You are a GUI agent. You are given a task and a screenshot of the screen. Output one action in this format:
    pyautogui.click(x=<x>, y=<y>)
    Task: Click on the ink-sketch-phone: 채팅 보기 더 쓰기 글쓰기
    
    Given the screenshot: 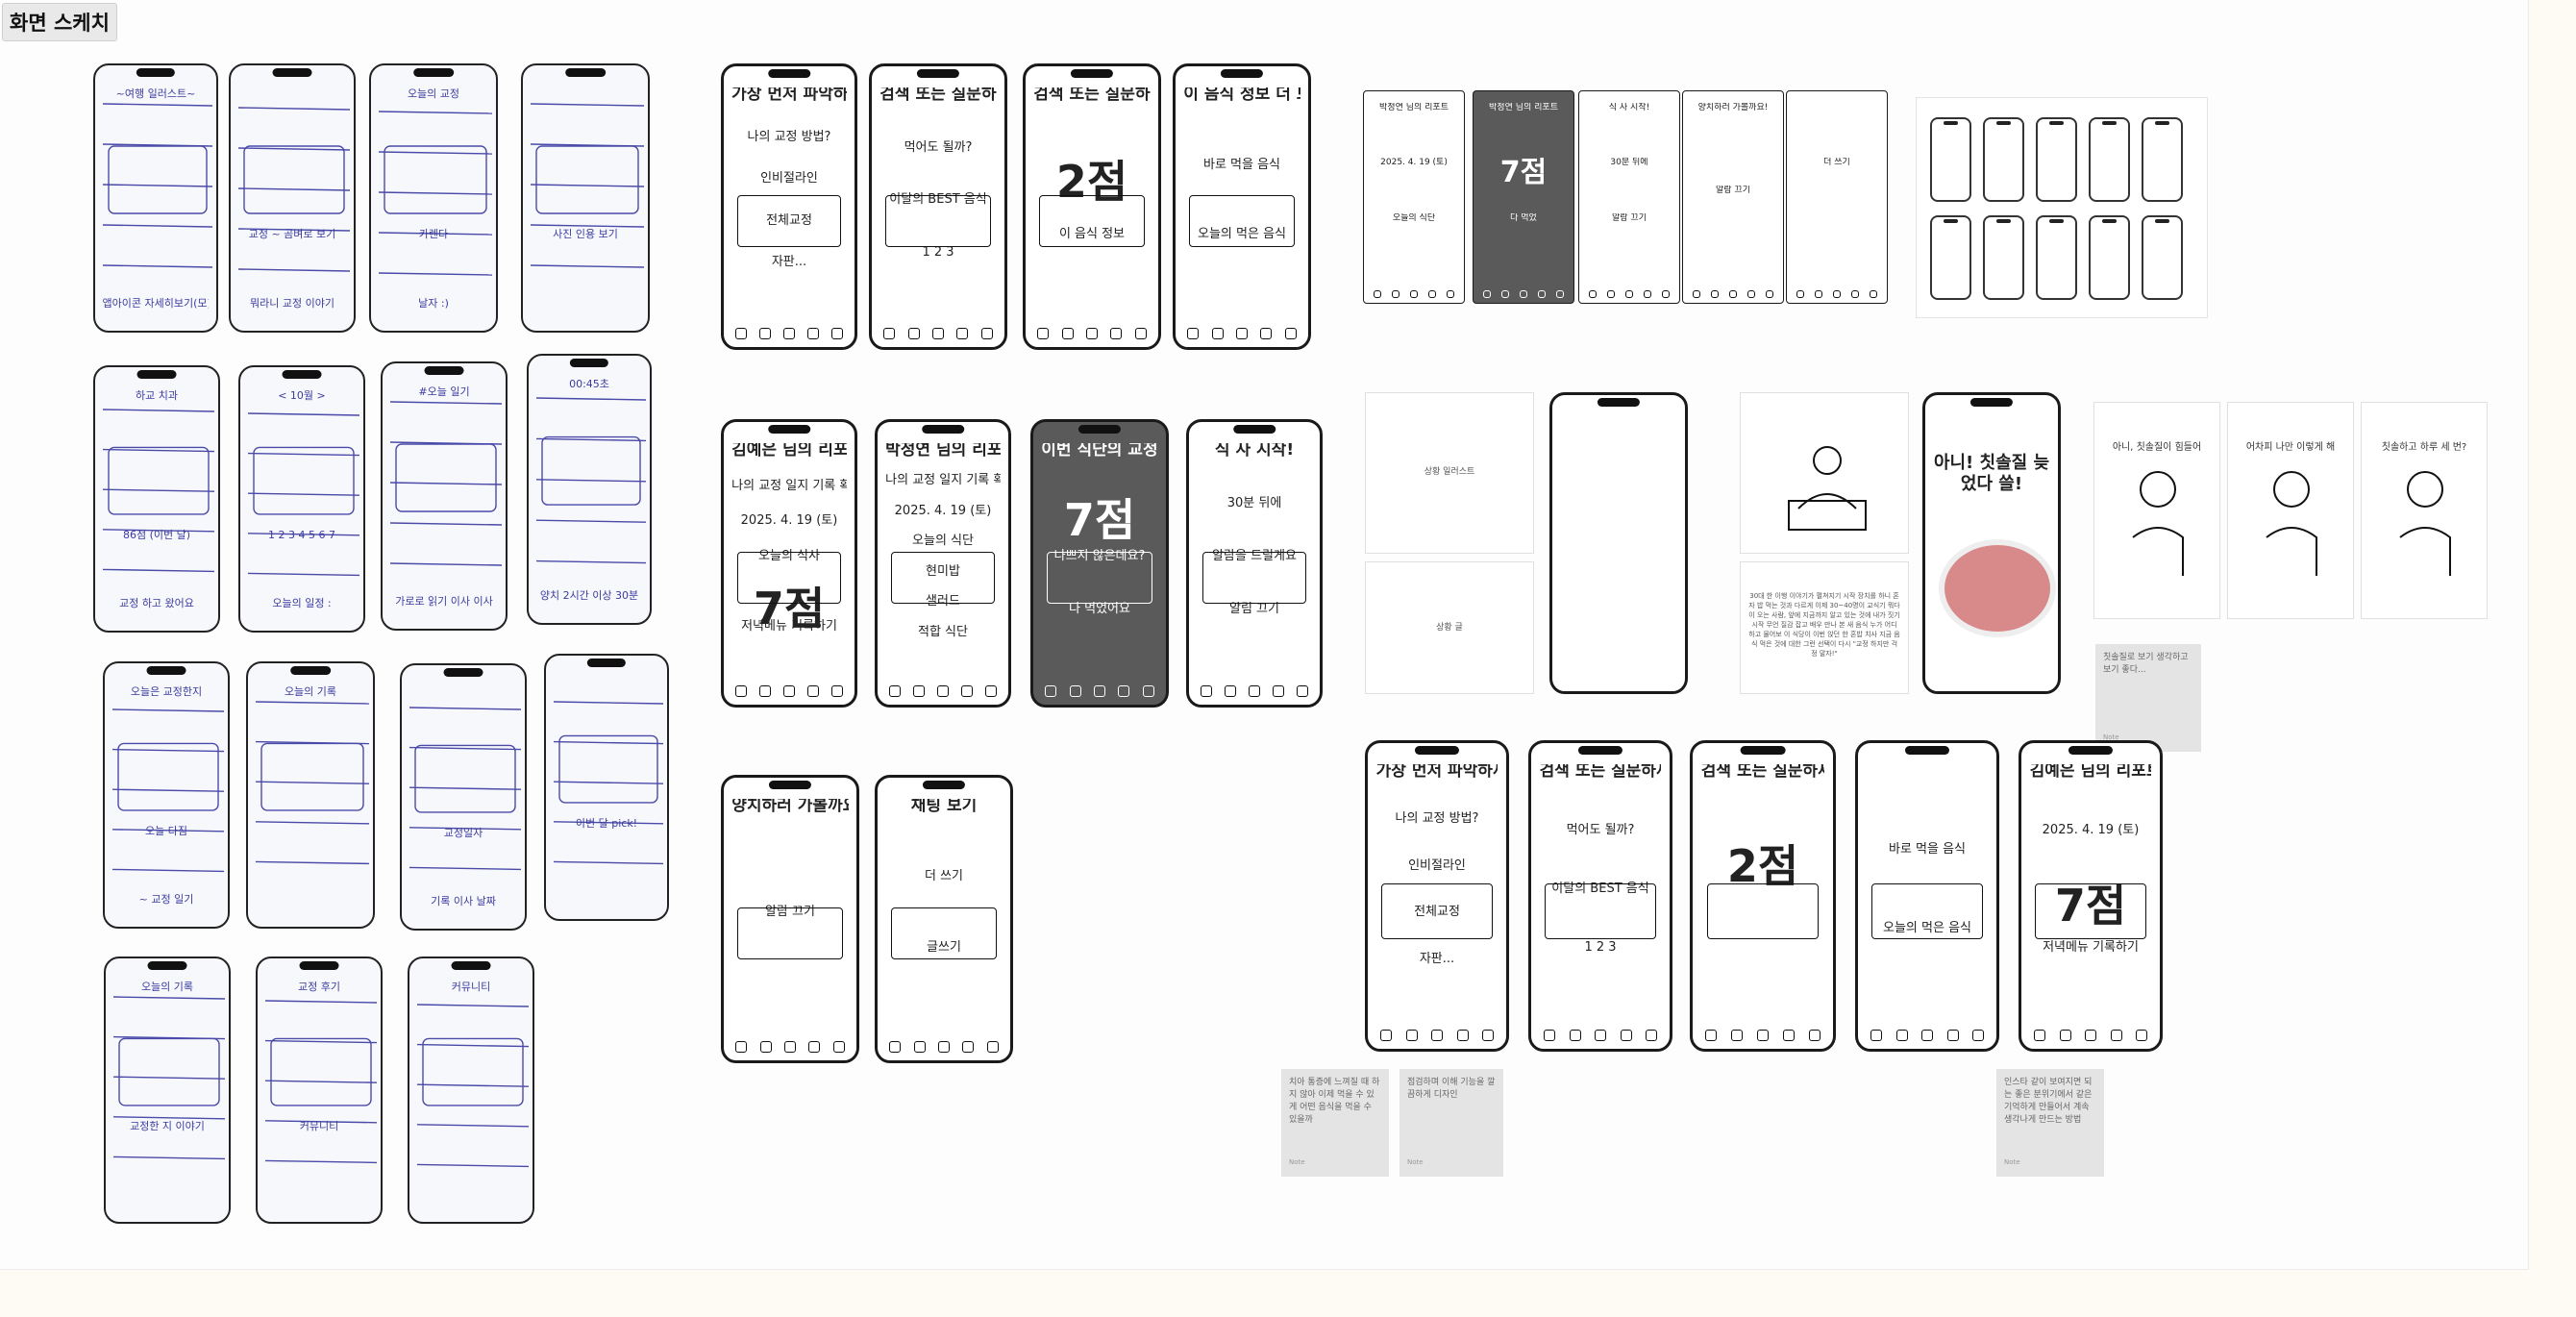 What is the action you would take?
    pyautogui.click(x=944, y=919)
    